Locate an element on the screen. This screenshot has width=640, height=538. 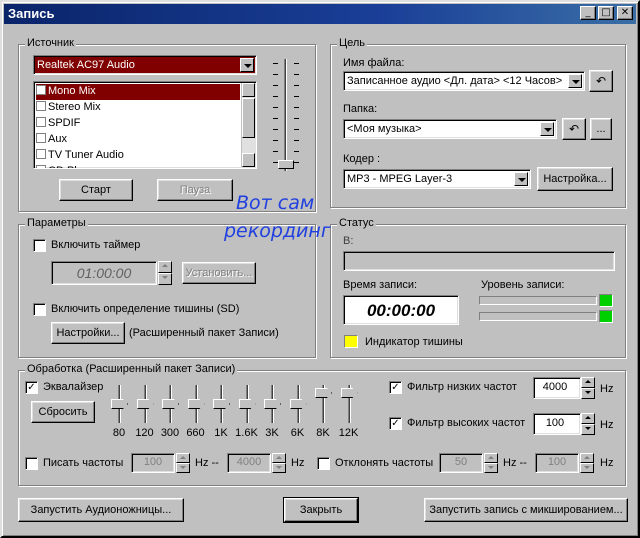
eq-reset-button: Сбросить is located at coordinates (63, 412).